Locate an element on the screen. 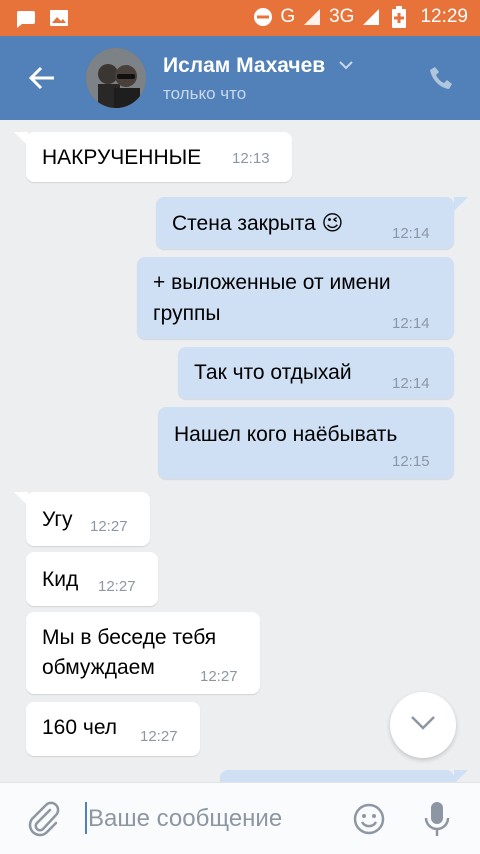 The height and width of the screenshot is (854, 480). scroll-to-bottom-button is located at coordinates (423, 725).